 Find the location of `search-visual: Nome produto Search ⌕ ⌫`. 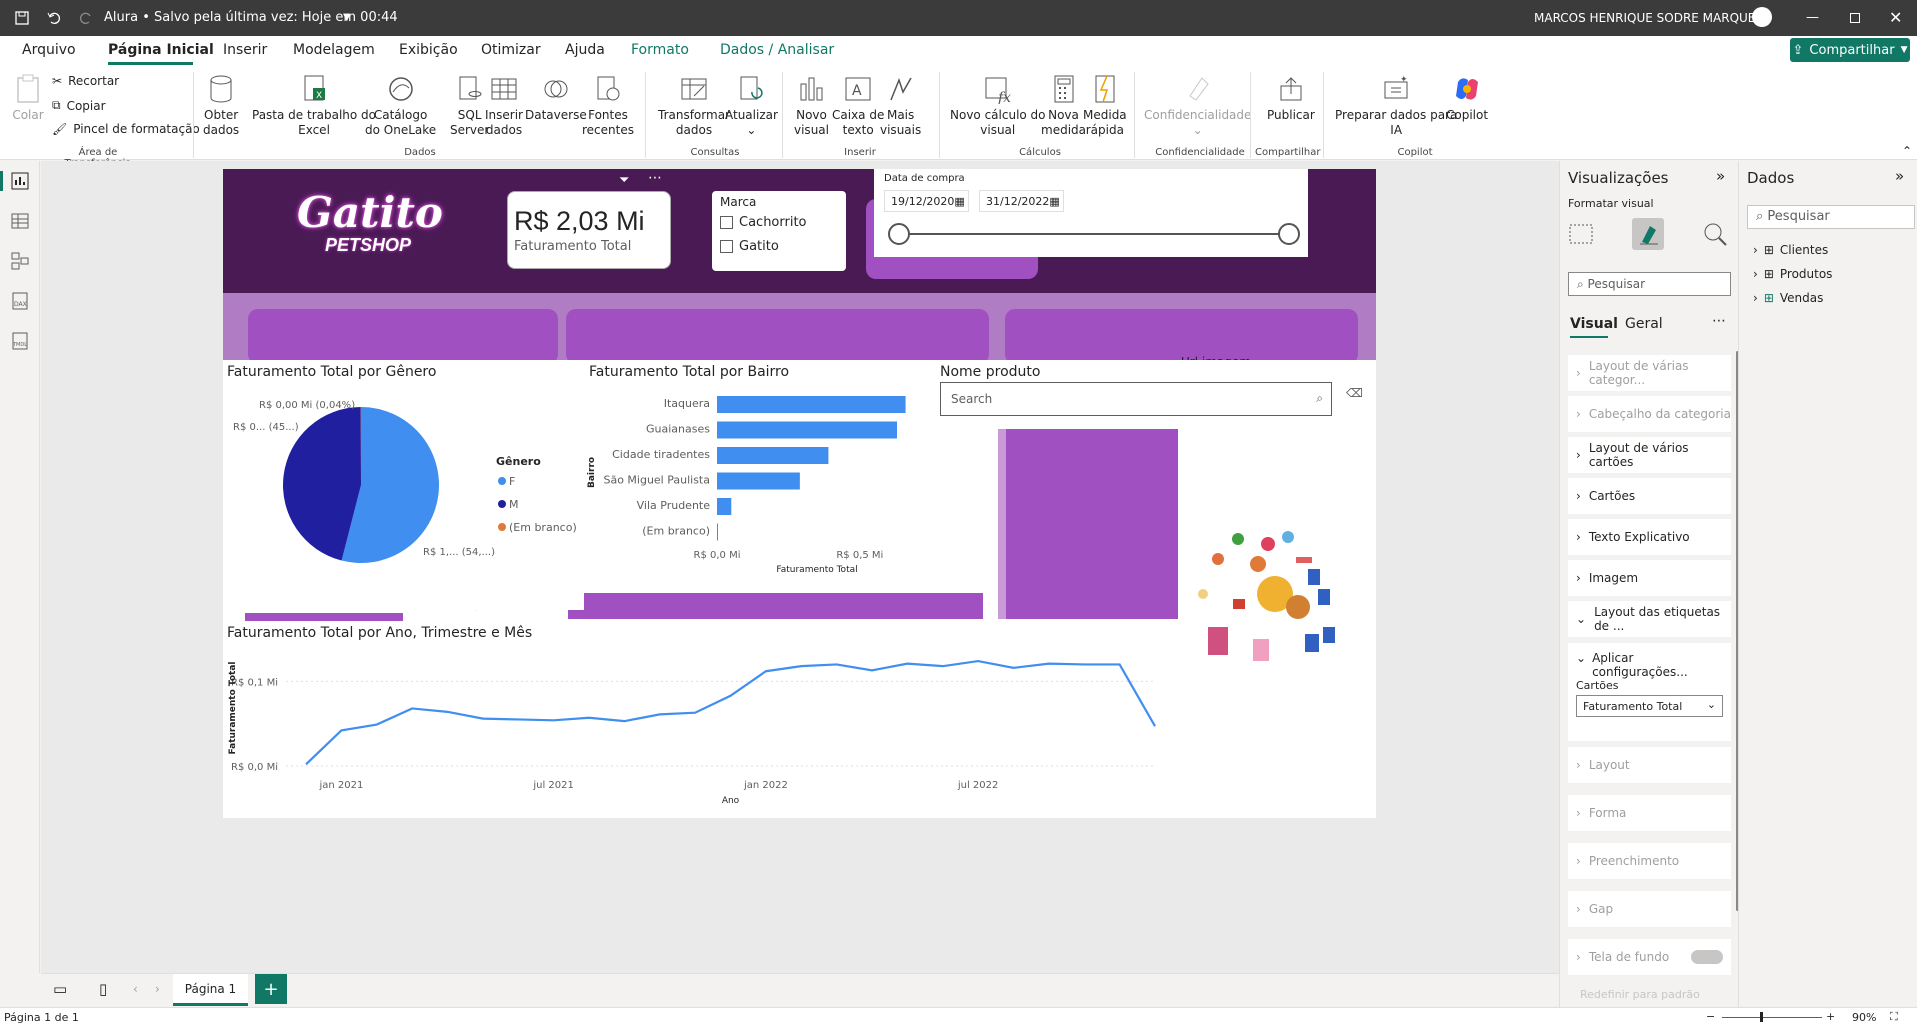

search-visual: Nome produto Search ⌕ ⌫ is located at coordinates (1157, 394).